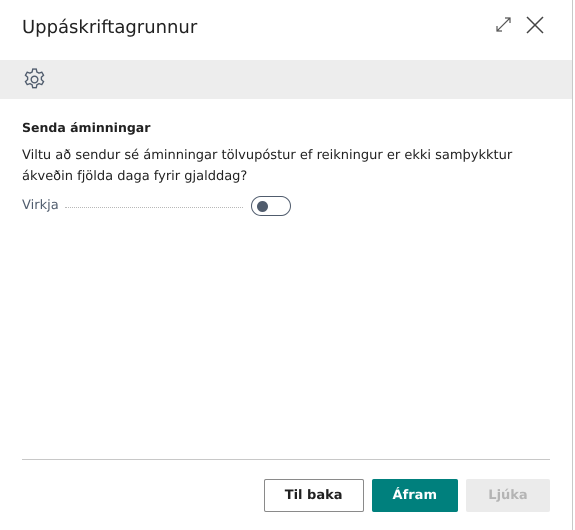 The image size is (575, 530). What do you see at coordinates (87, 128) in the screenshot?
I see `section-heading: Senda áminningar` at bounding box center [87, 128].